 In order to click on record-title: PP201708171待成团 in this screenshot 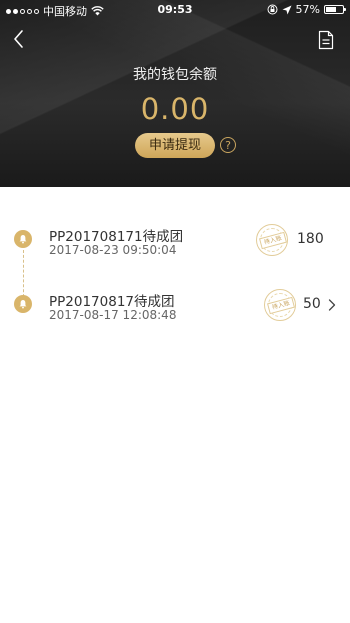, I will do `click(116, 237)`.